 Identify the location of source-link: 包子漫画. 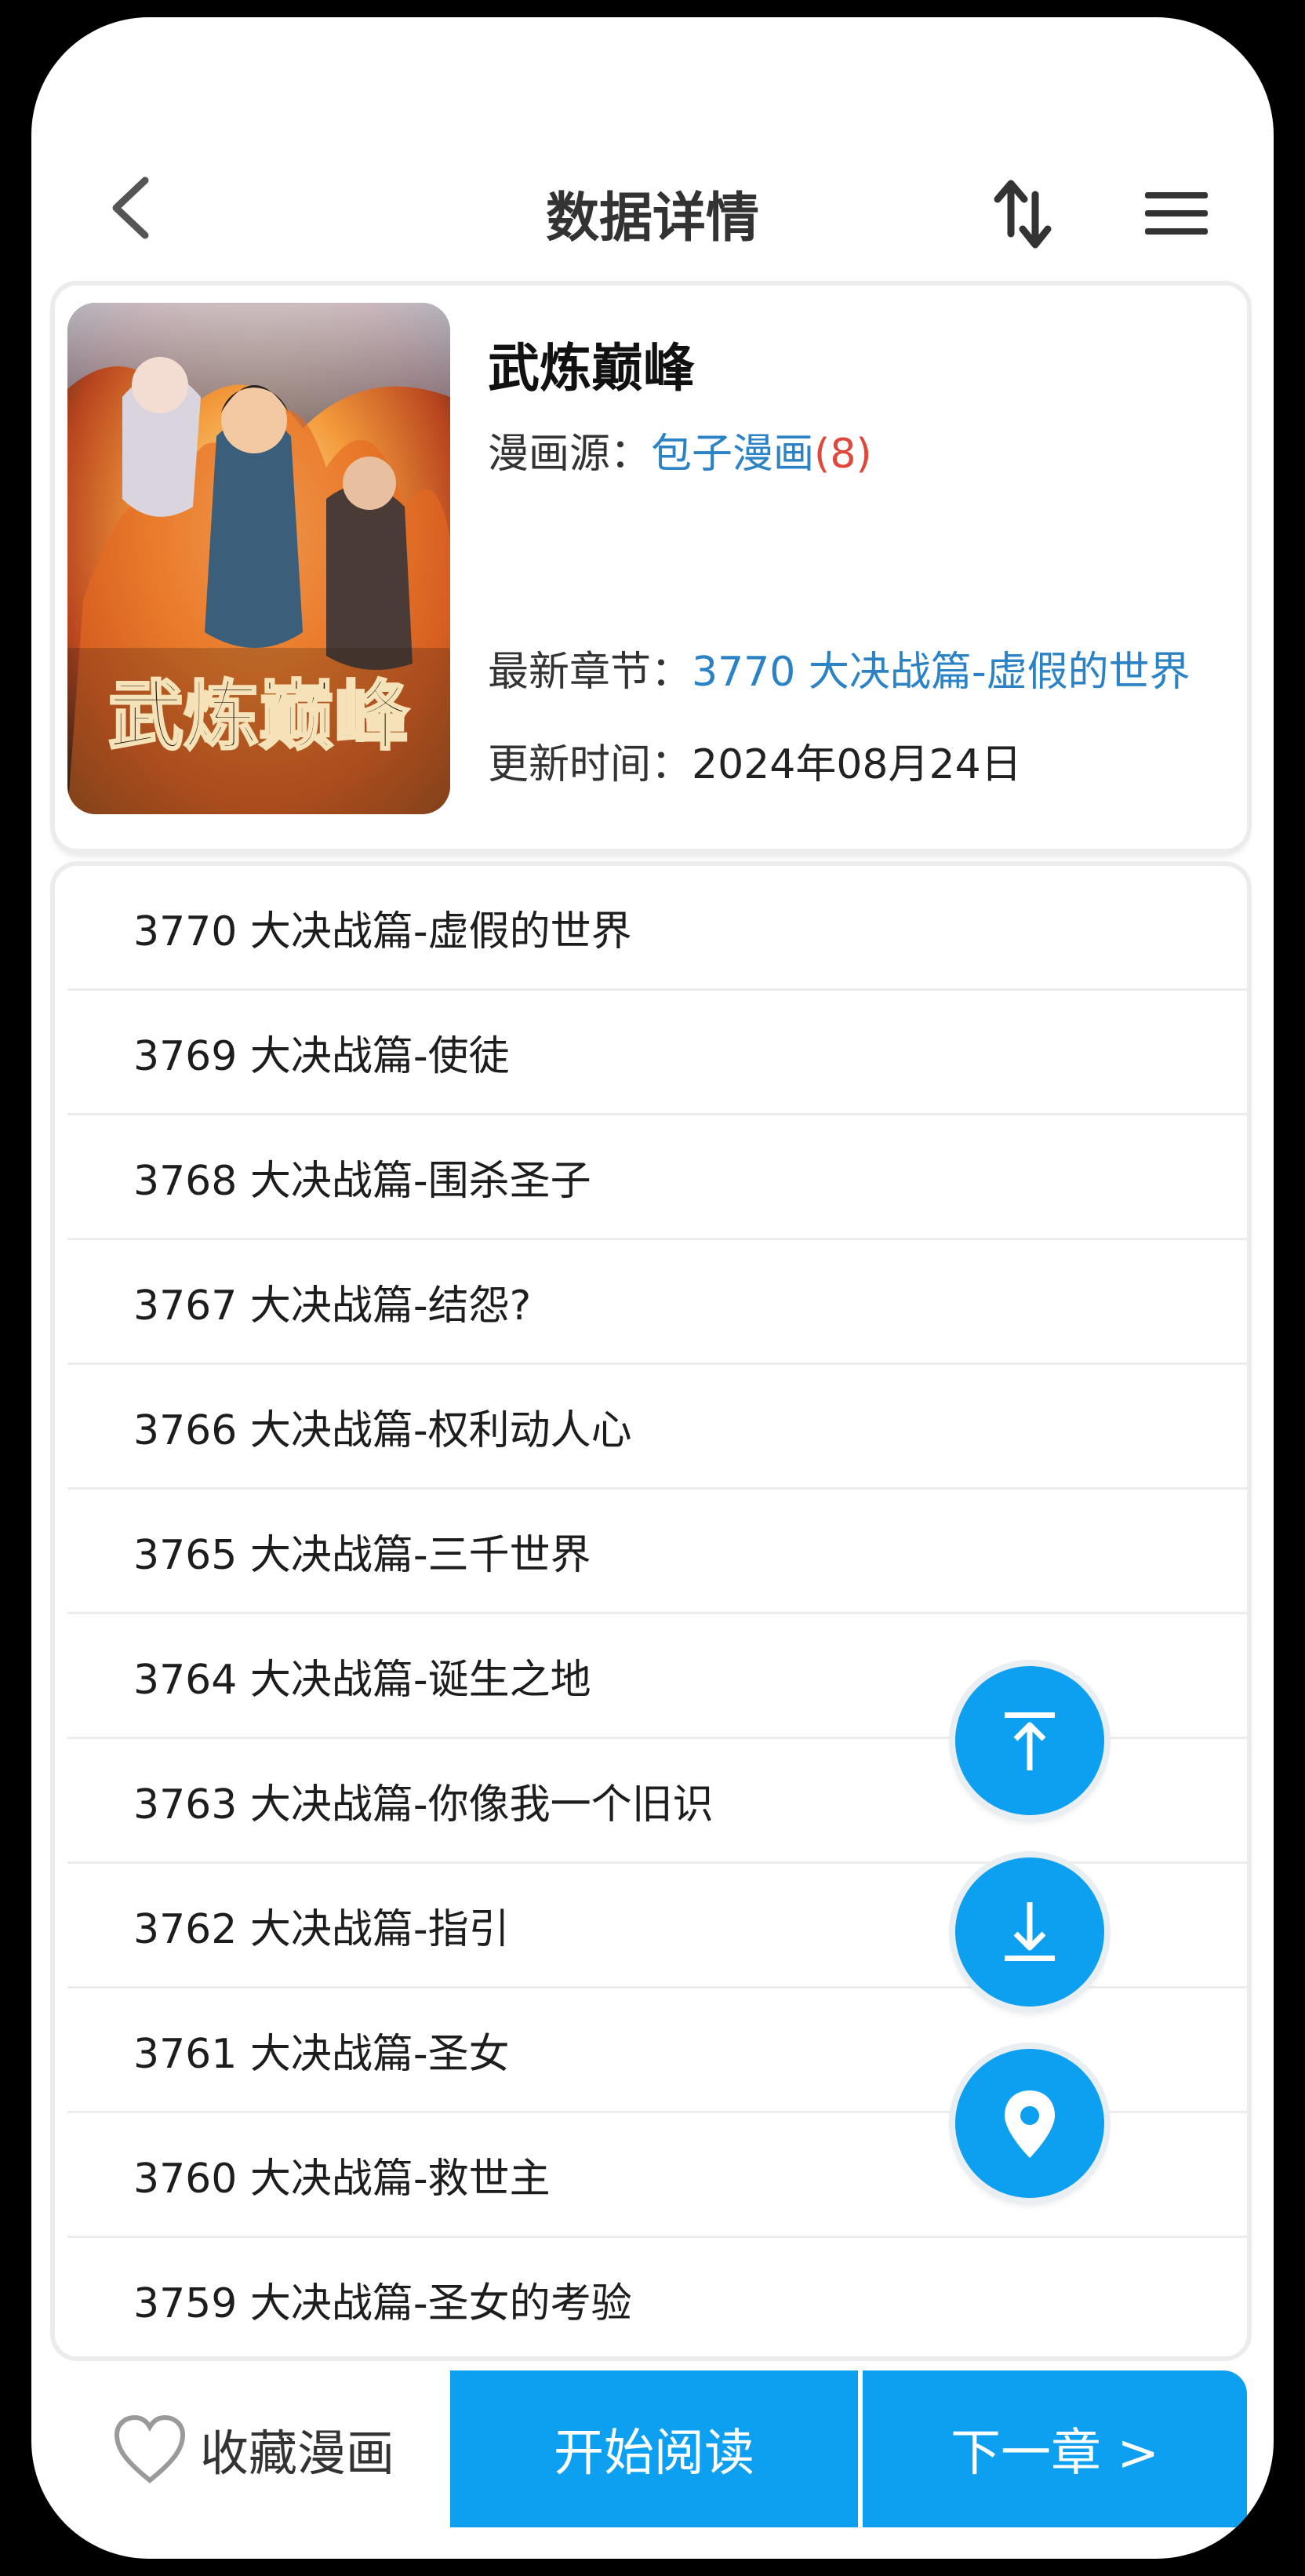
(733, 454).